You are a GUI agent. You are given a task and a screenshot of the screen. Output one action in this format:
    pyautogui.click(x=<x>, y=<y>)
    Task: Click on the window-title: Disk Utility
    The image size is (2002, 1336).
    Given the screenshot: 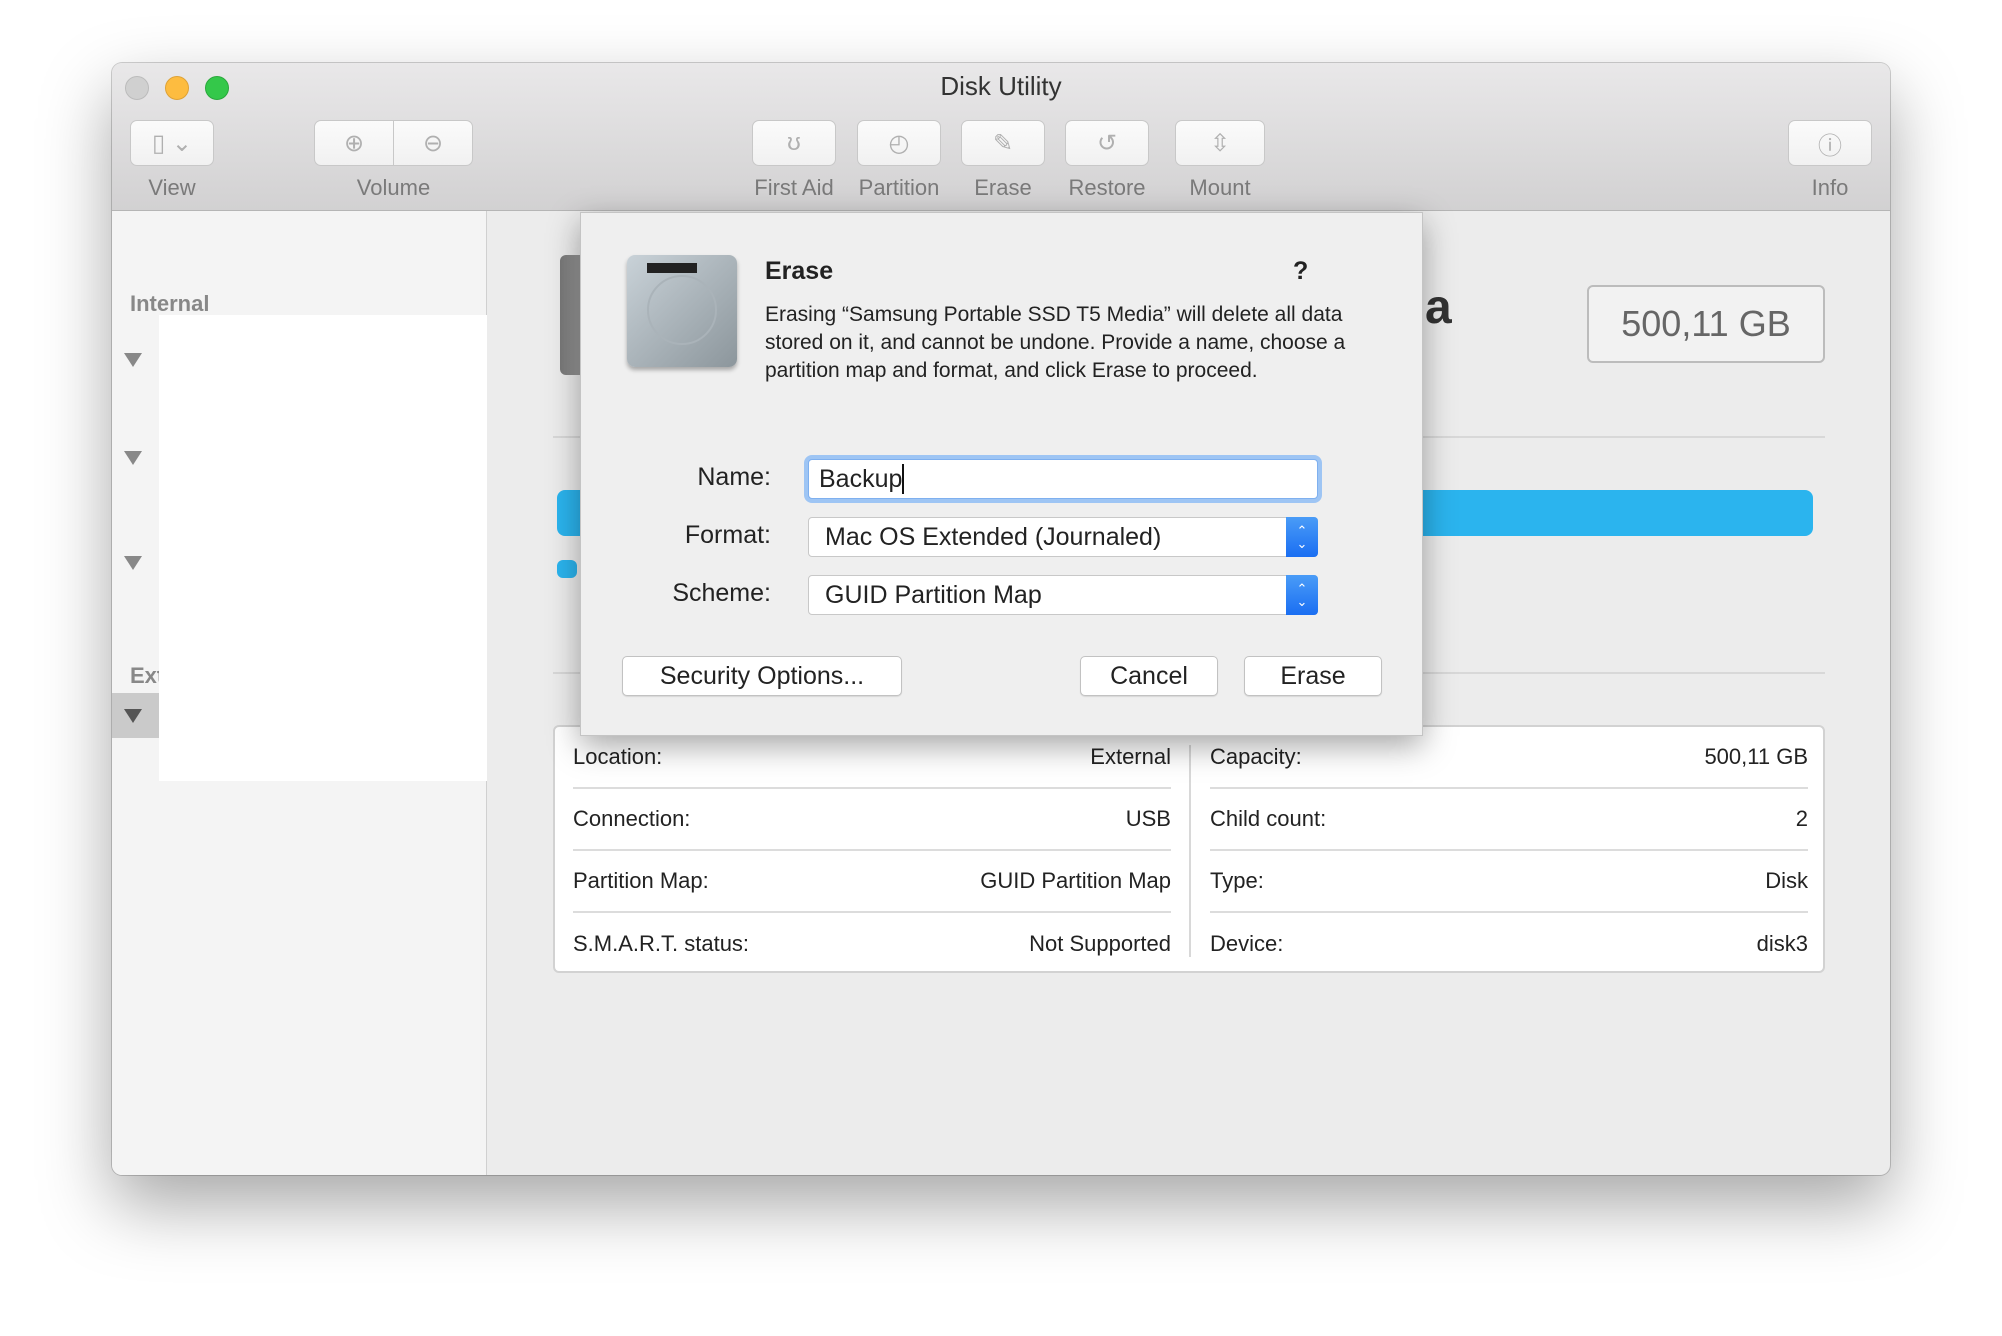 What is the action you would take?
    pyautogui.click(x=1001, y=86)
    